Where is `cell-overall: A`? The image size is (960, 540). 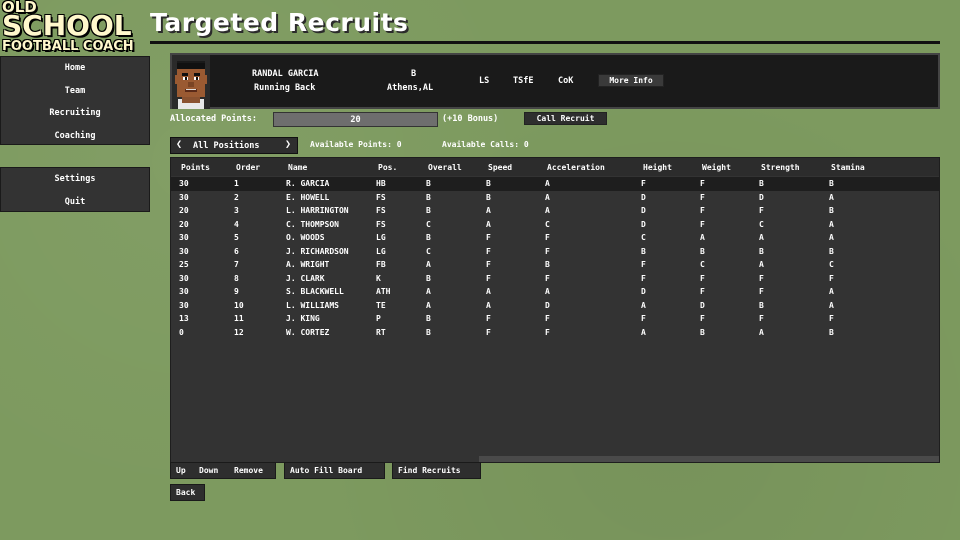 cell-overall: A is located at coordinates (428, 291).